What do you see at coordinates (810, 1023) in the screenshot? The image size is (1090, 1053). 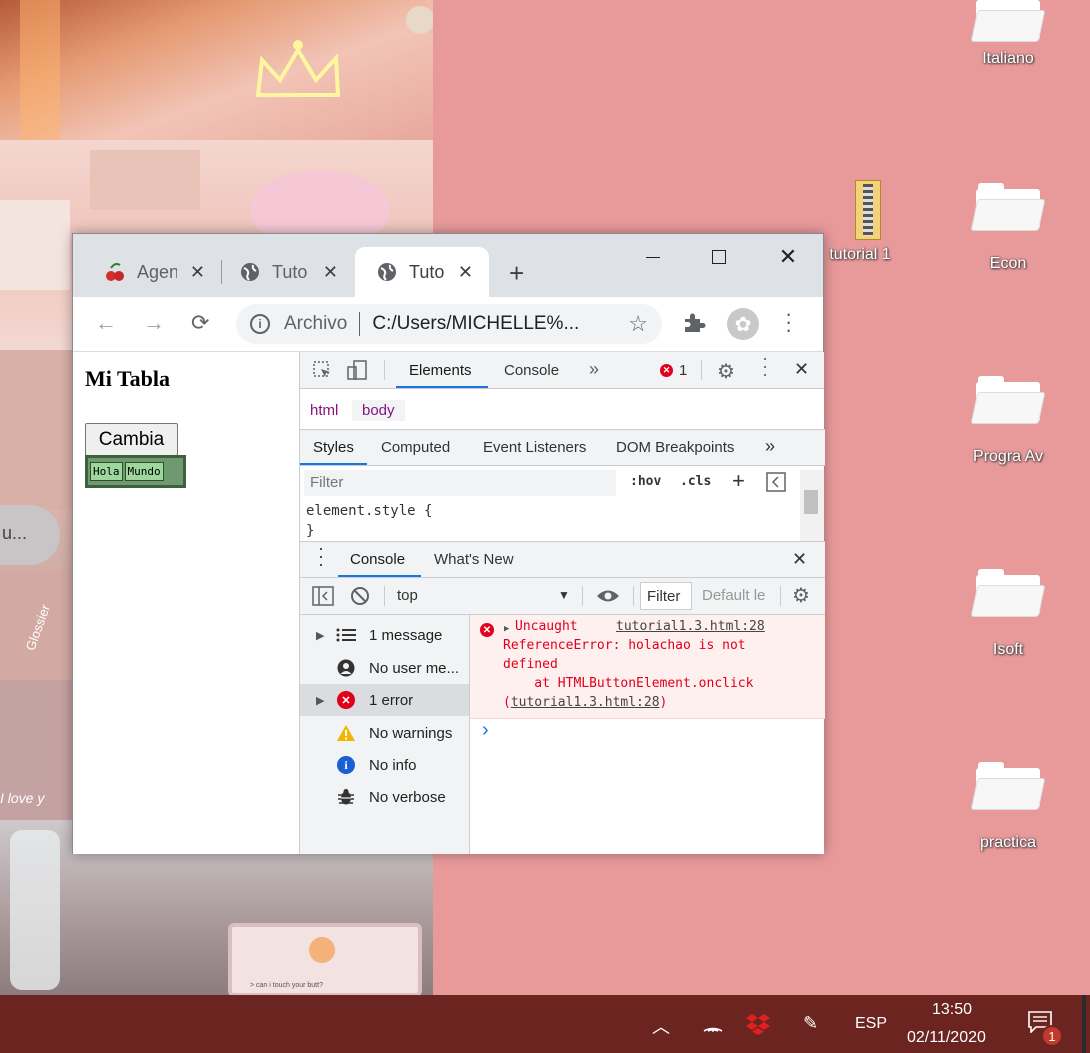 I see `pen-icon: ✎` at bounding box center [810, 1023].